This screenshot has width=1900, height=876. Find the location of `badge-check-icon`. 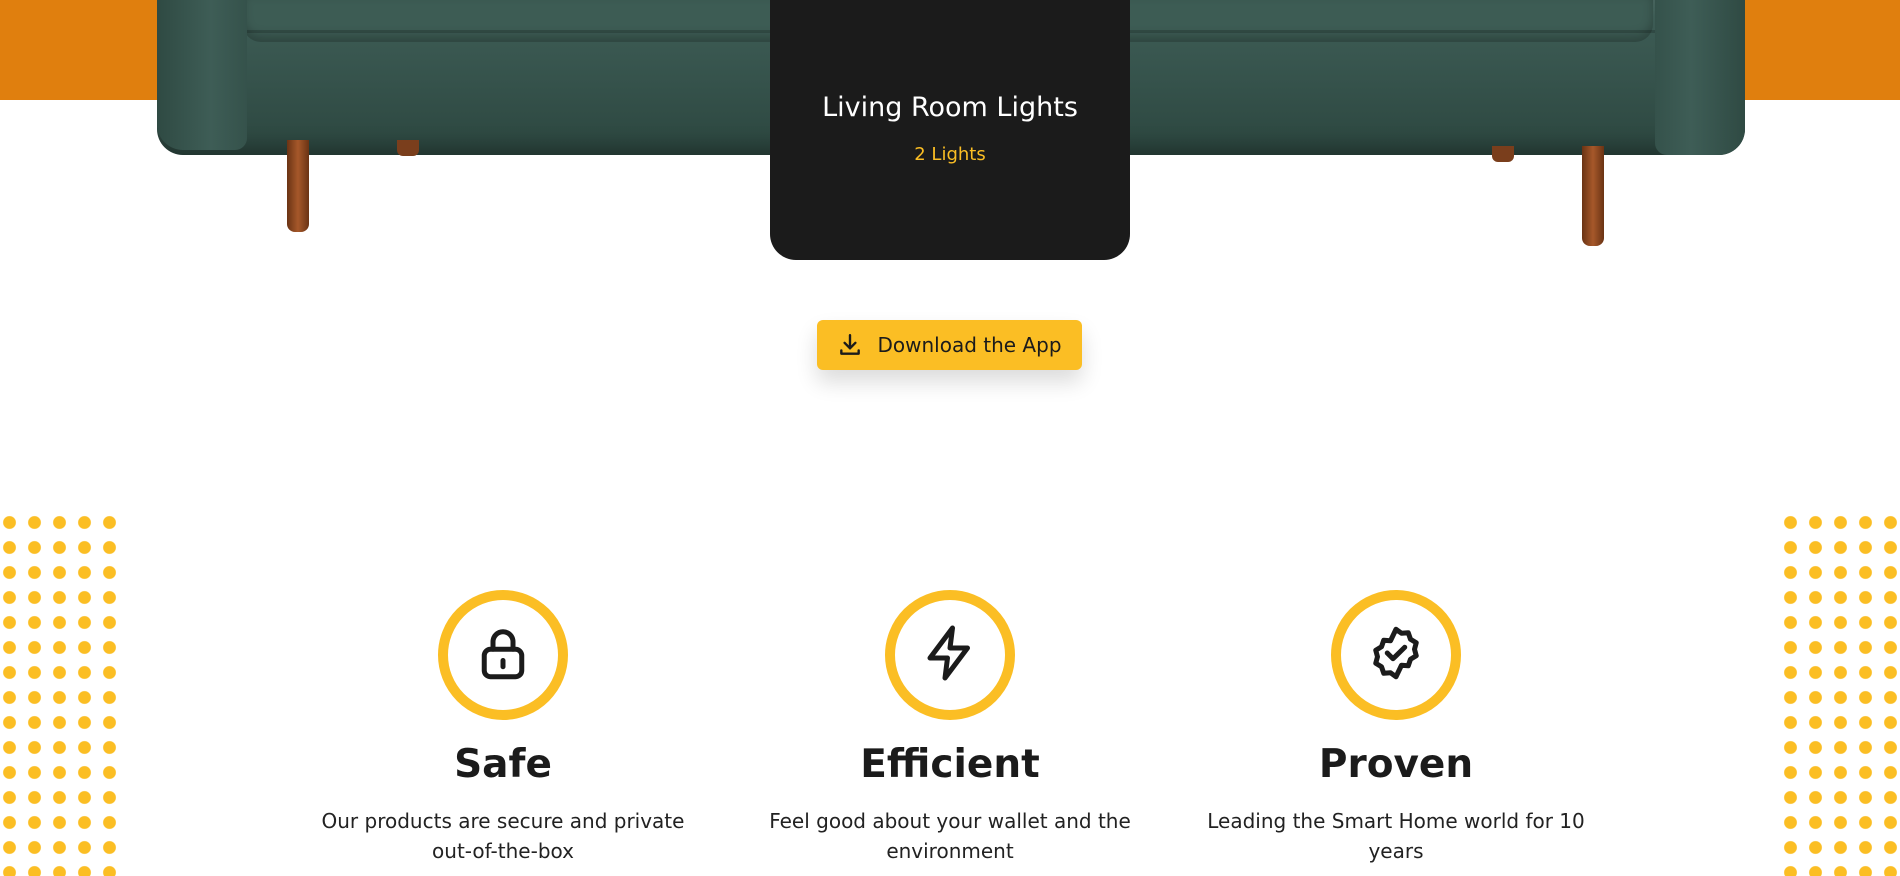

badge-check-icon is located at coordinates (1396, 655).